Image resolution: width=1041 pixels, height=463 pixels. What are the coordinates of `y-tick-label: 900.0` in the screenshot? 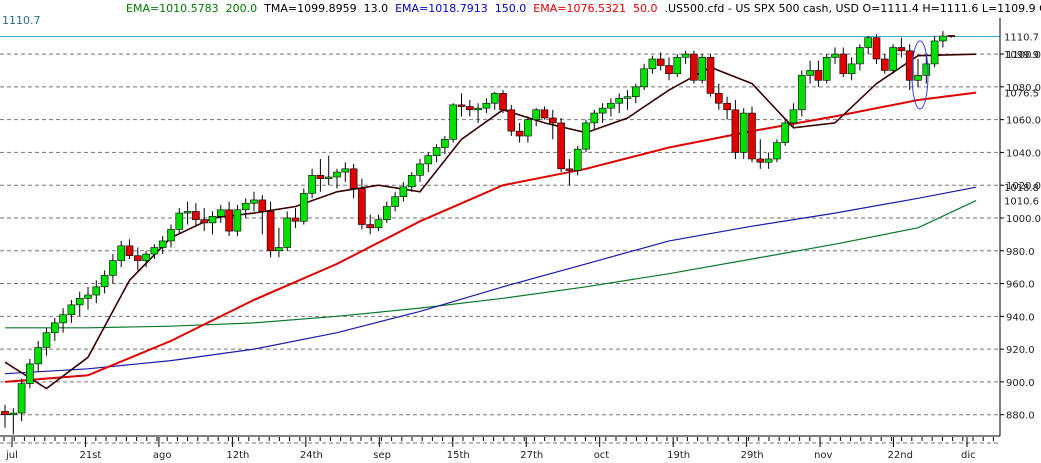 It's located at (1020, 383).